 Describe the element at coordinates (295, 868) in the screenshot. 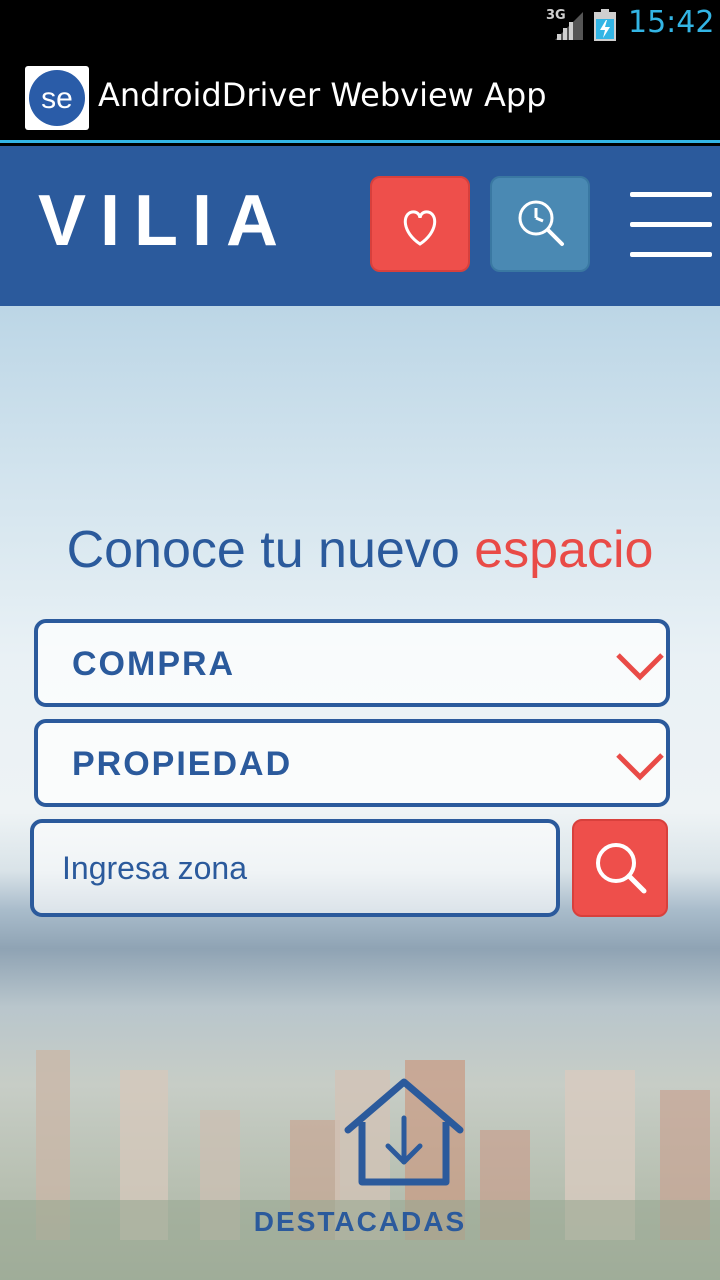

I see `zone-search-input` at that location.